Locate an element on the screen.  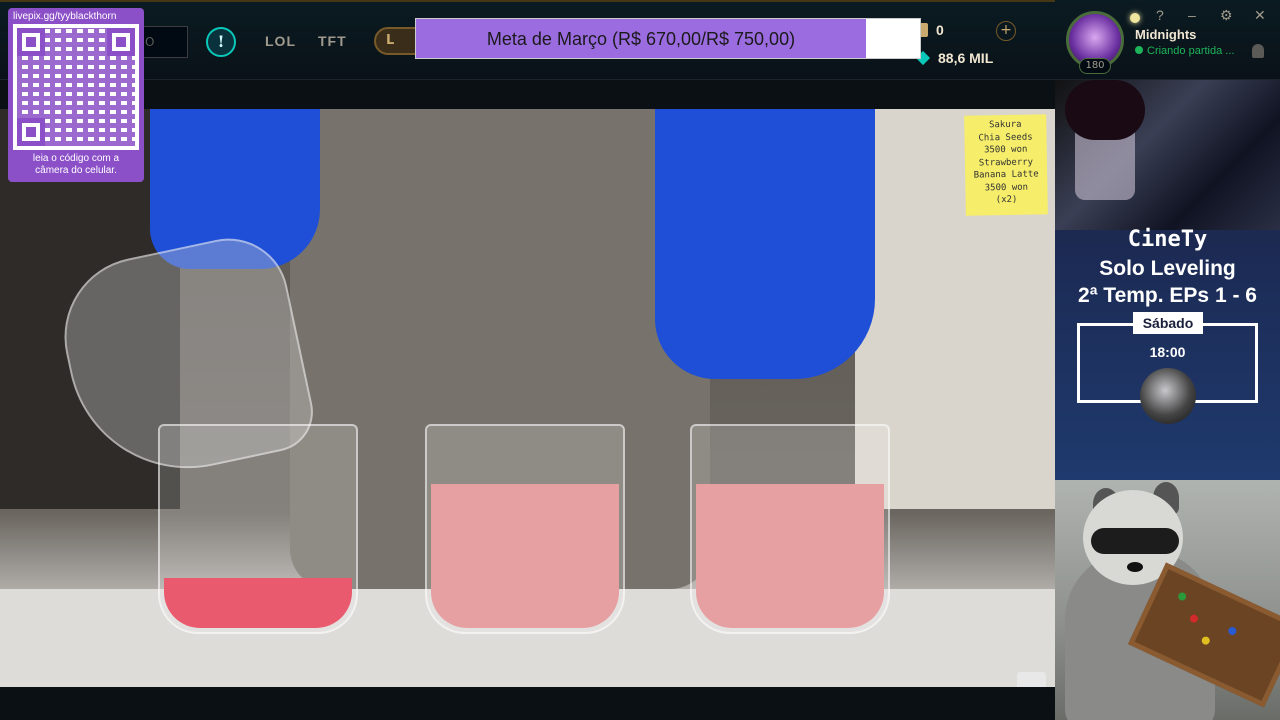
promo-avatar is located at coordinates (1168, 396).